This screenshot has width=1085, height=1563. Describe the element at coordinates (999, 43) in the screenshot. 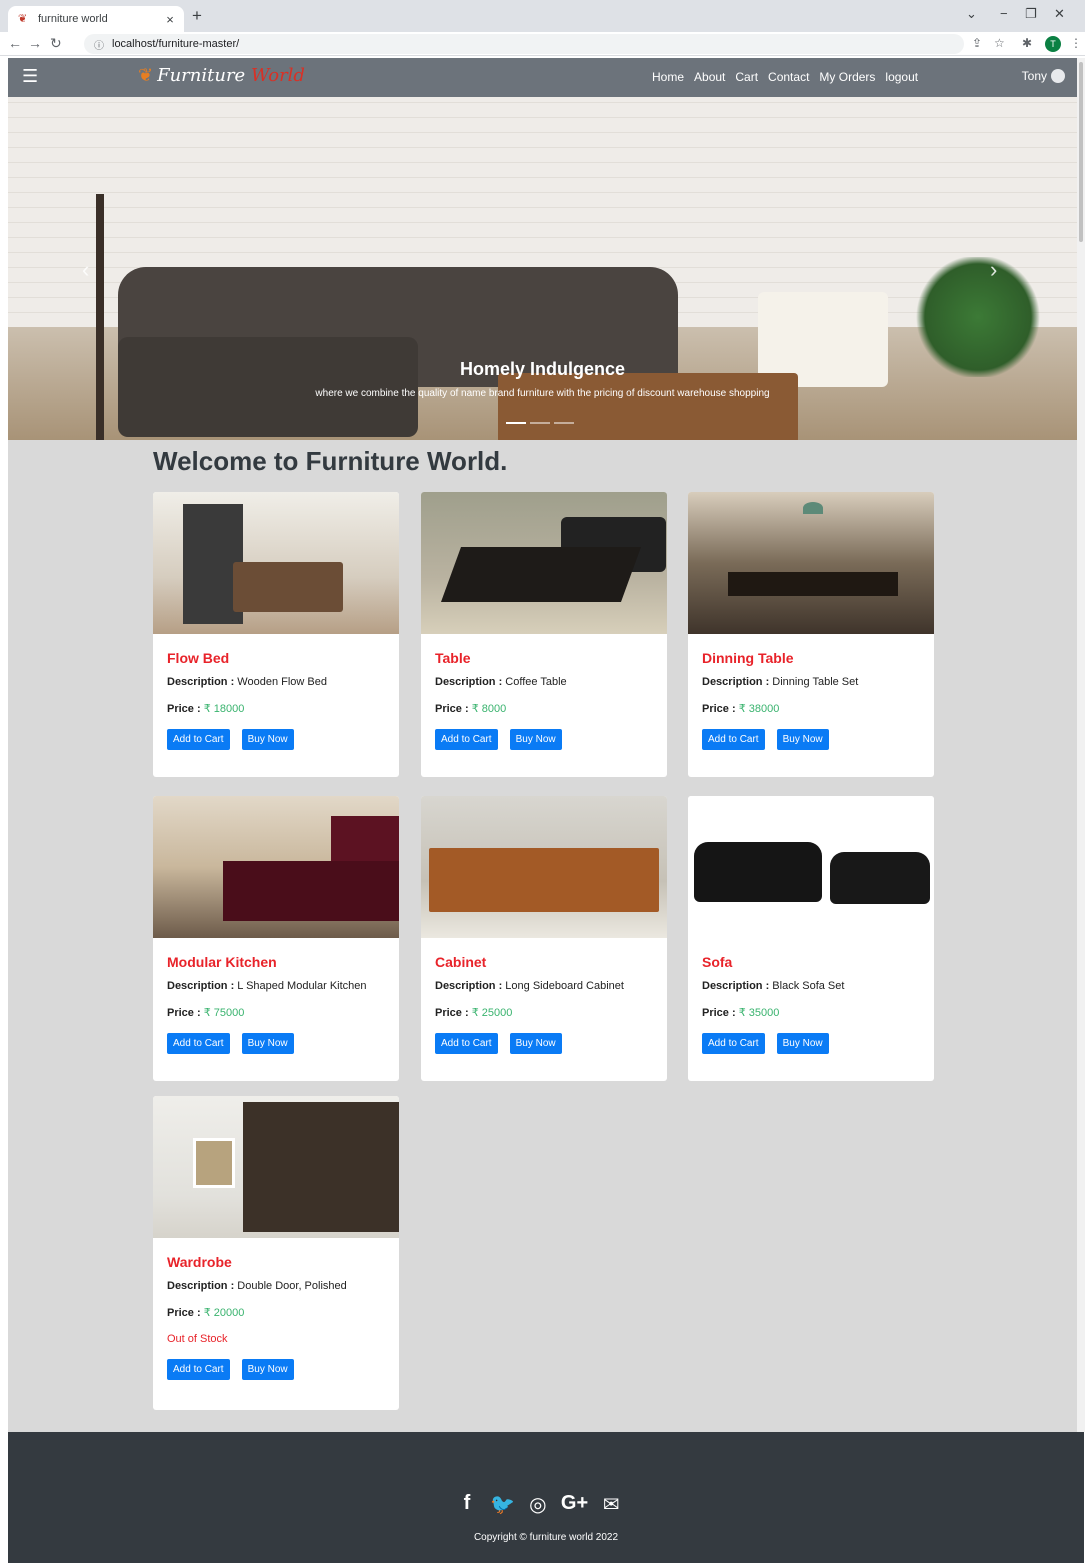

I see `bookmark-star-icon: ☆` at that location.